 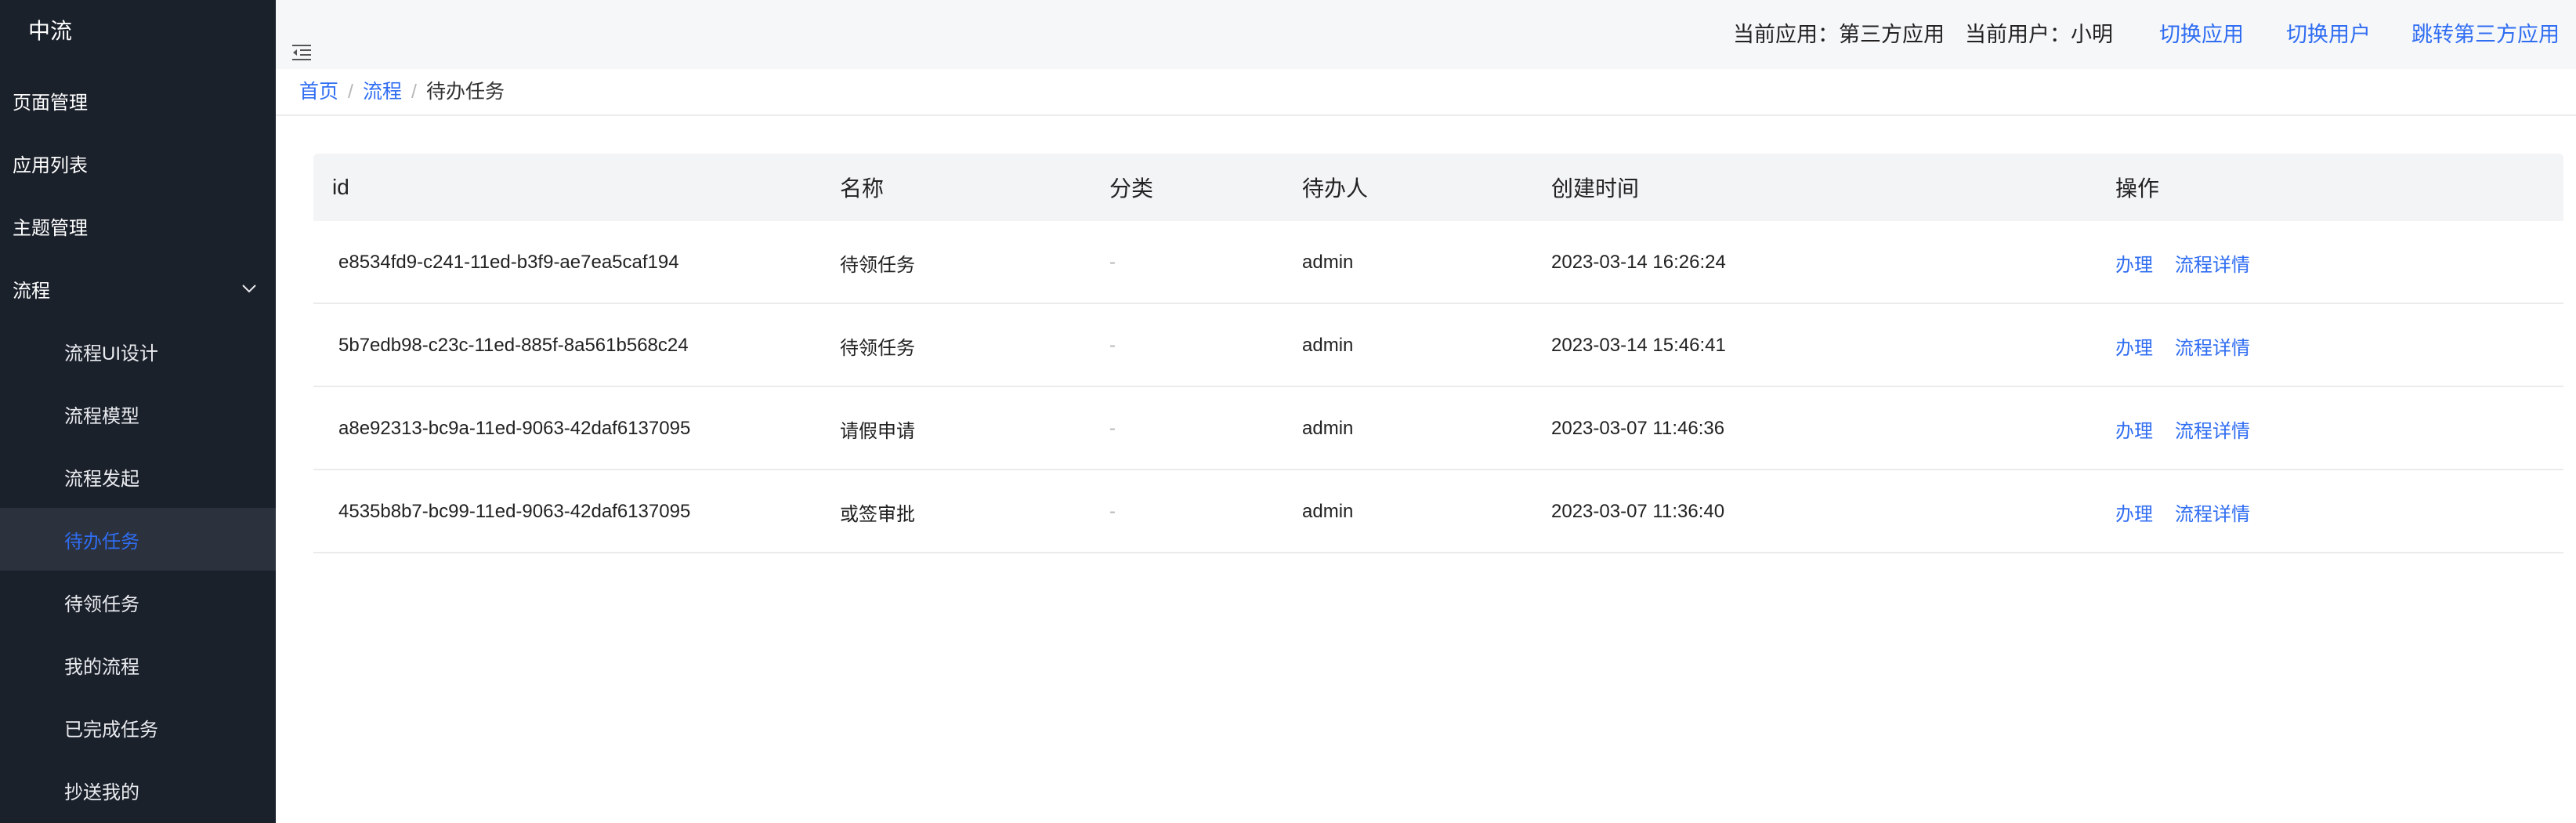 I want to click on sidebar-item-my-flows: 我的流程, so click(x=138, y=664).